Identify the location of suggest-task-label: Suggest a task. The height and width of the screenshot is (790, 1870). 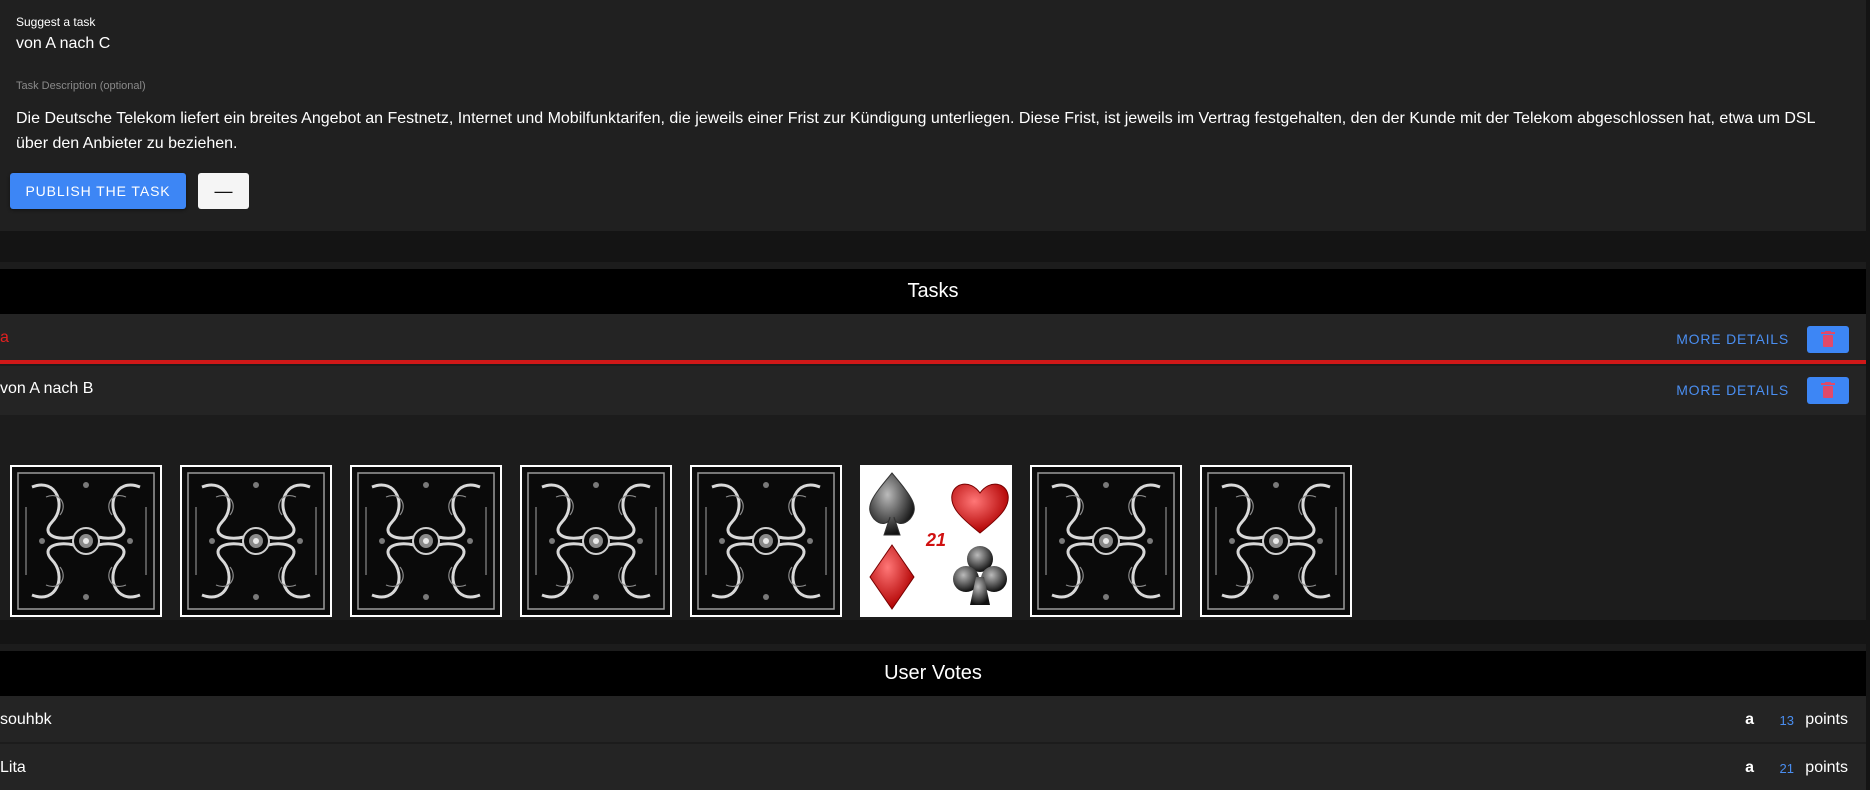
(56, 22).